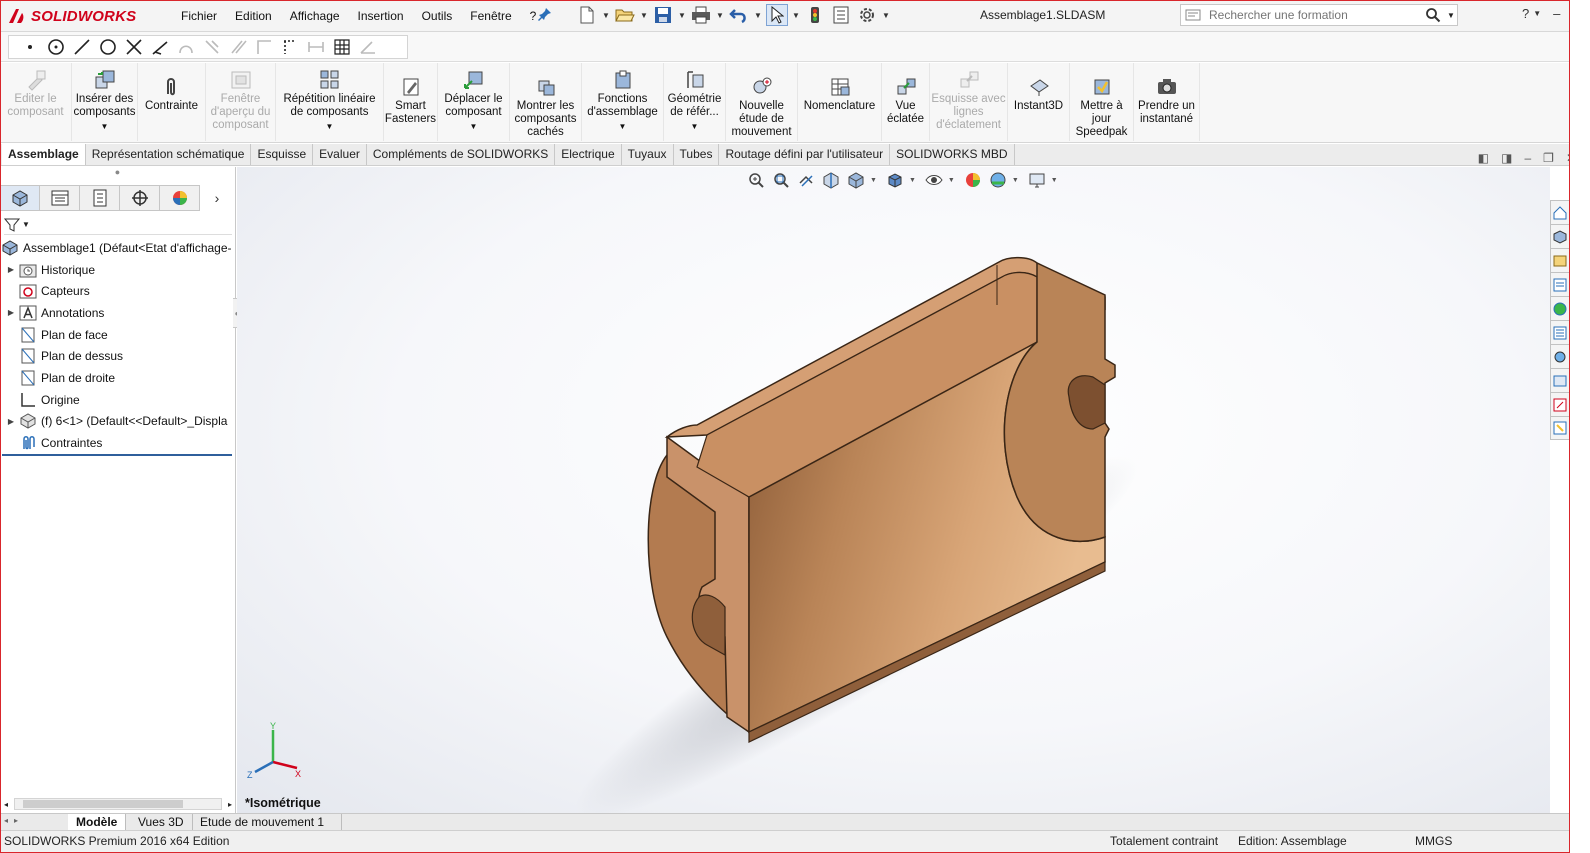 Image resolution: width=1590 pixels, height=853 pixels. I want to click on home-icon, so click(1560, 212).